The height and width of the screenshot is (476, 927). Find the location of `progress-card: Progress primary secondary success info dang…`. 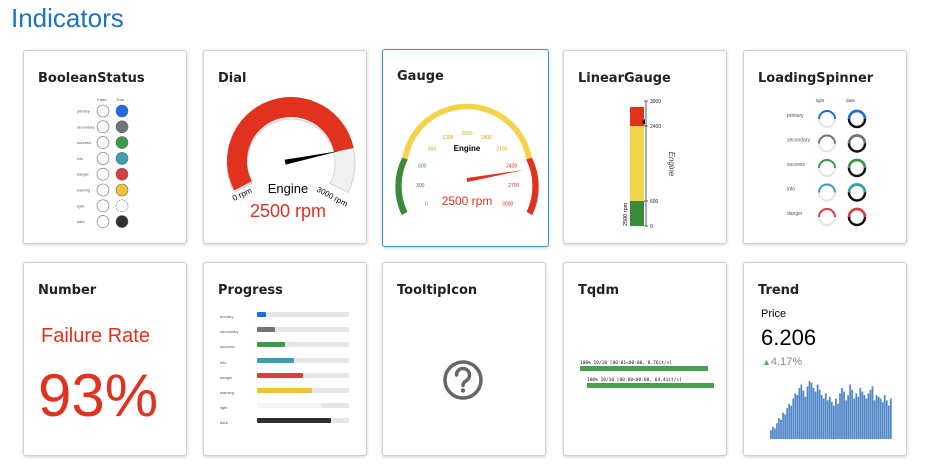

progress-card: Progress primary secondary success info dang… is located at coordinates (285, 359).